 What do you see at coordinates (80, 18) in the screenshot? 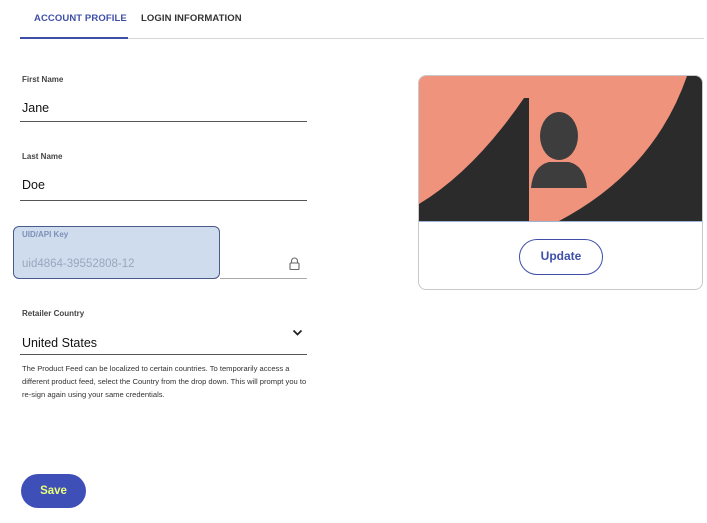
I see `tab-account-profile: ACCOUNT PROFILE` at bounding box center [80, 18].